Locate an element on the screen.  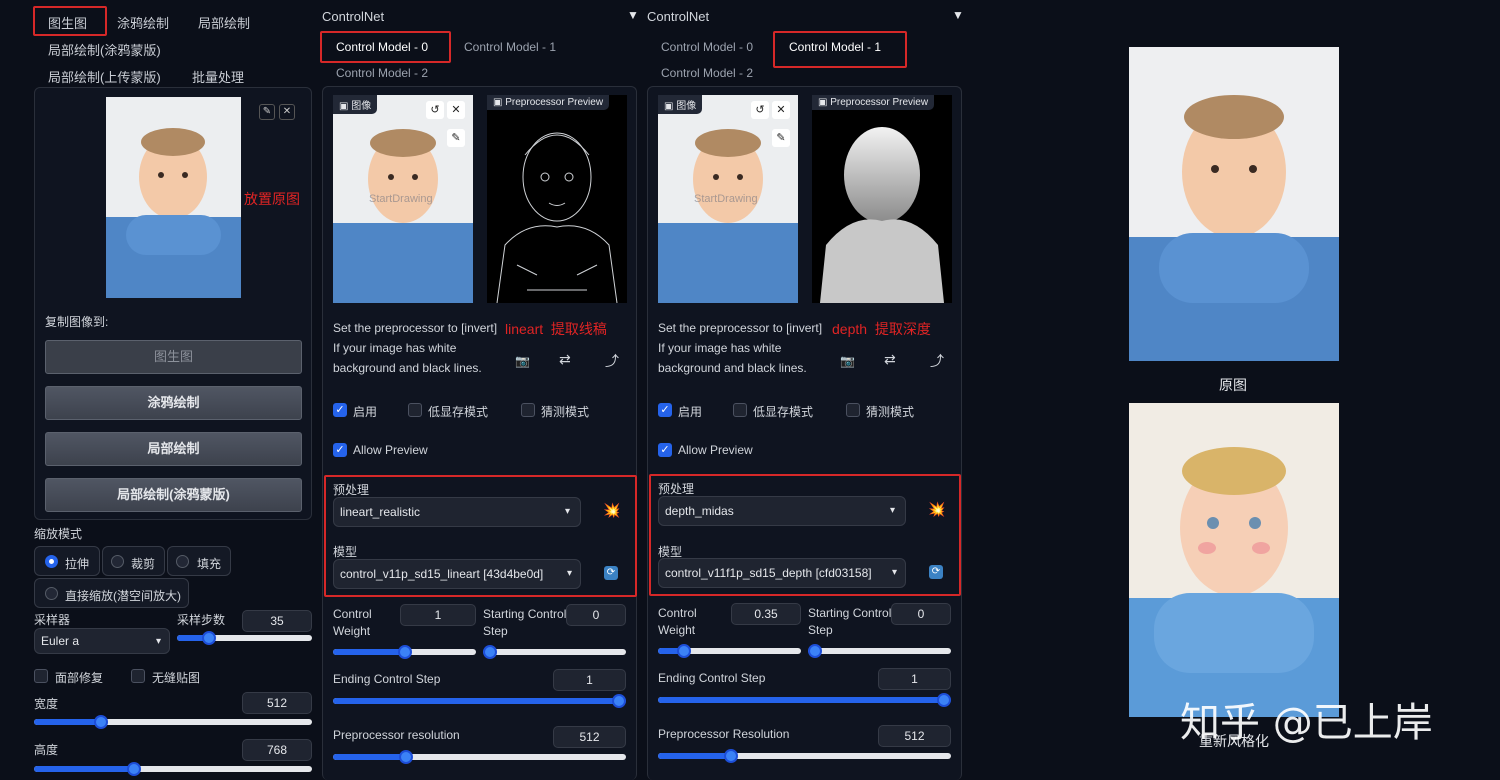
radio-selected is located at coordinates (51, 561).